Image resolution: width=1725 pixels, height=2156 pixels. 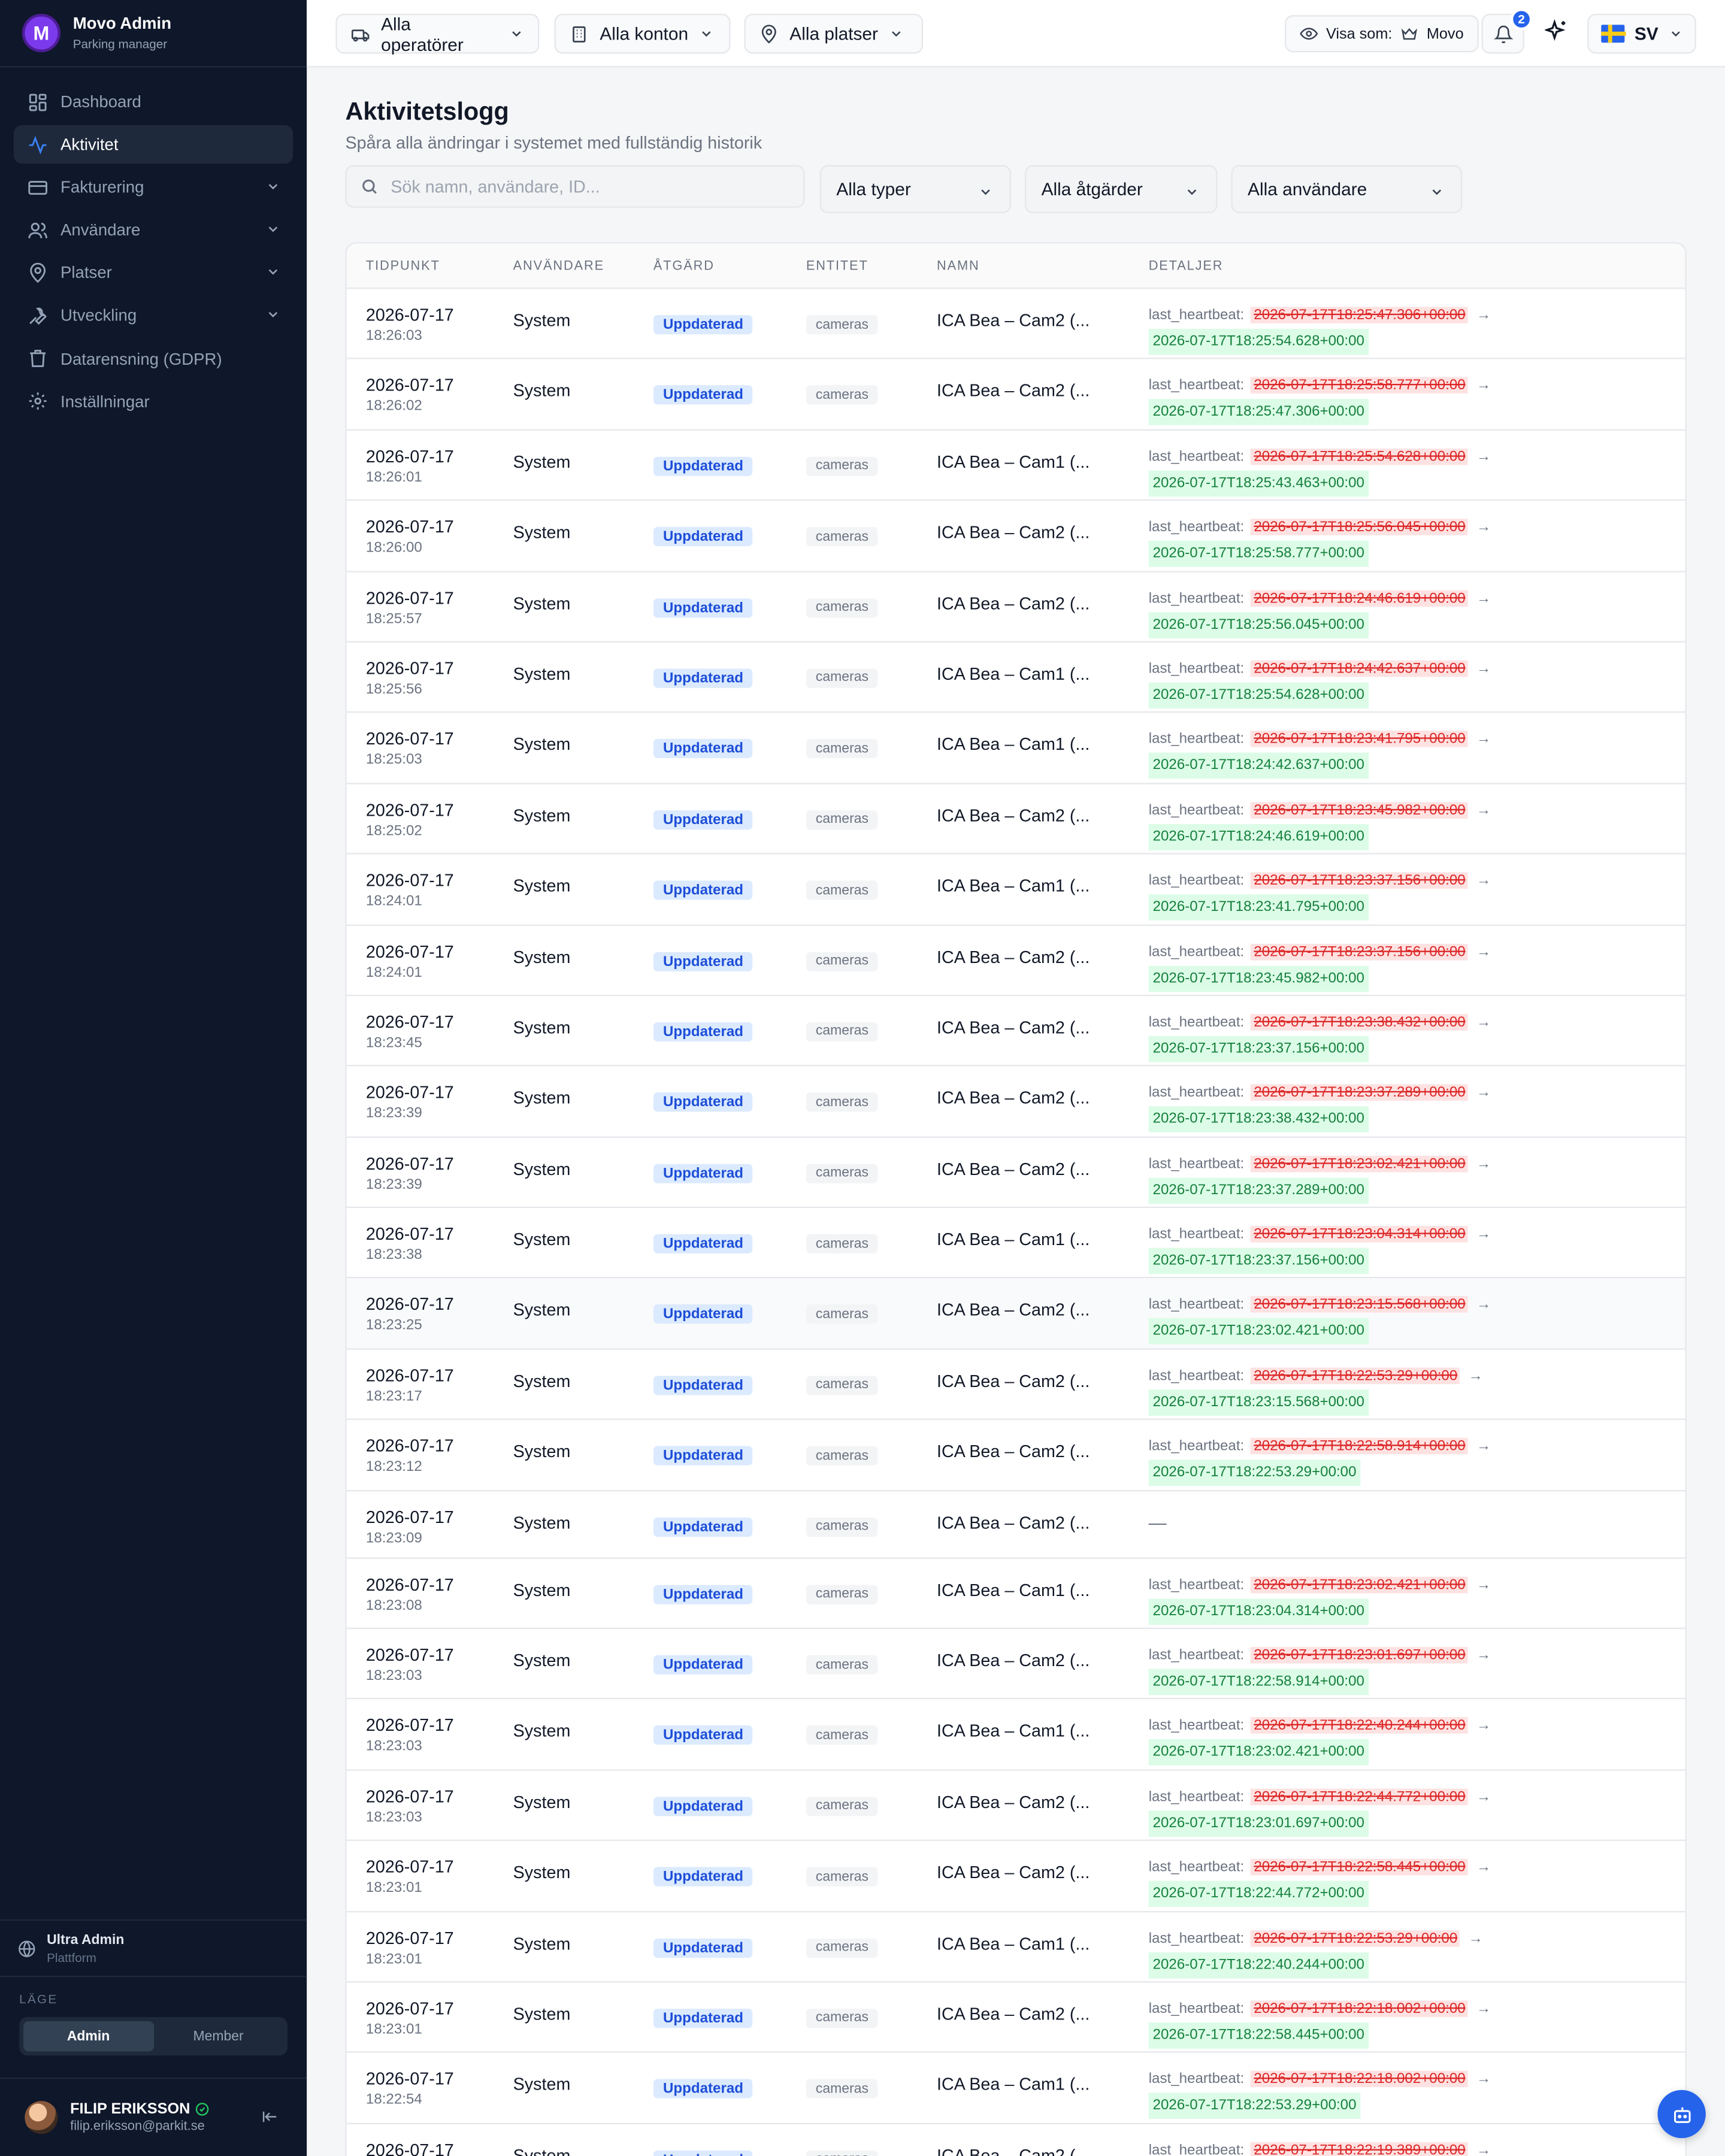 What do you see at coordinates (684, 266) in the screenshot?
I see `column-header-action: ÅTGÄRD` at bounding box center [684, 266].